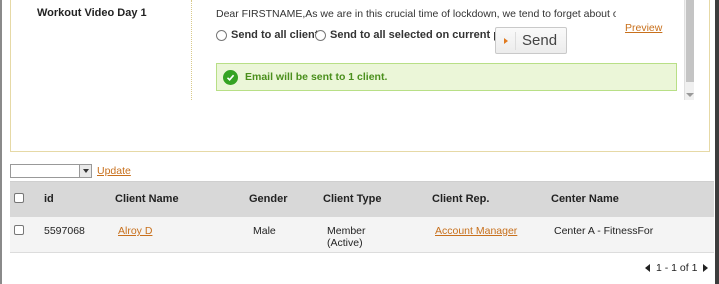 This screenshot has height=284, width=719. What do you see at coordinates (320, 35) in the screenshot?
I see `radio-send-page-circle` at bounding box center [320, 35].